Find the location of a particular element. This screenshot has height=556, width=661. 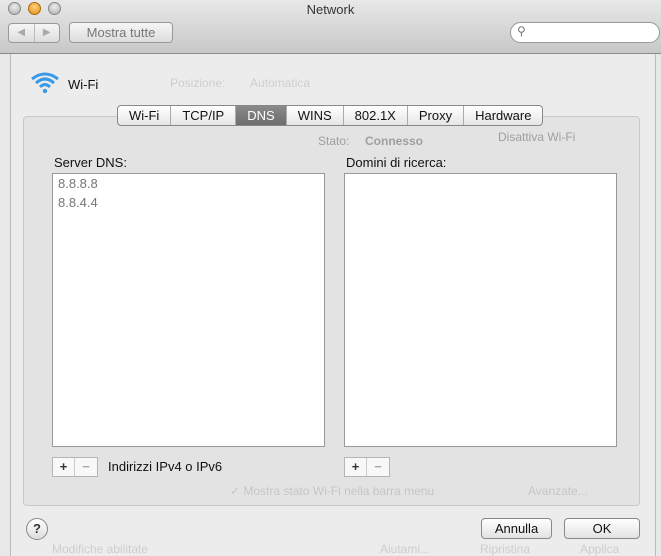

tab-dns: DNS is located at coordinates (261, 115).